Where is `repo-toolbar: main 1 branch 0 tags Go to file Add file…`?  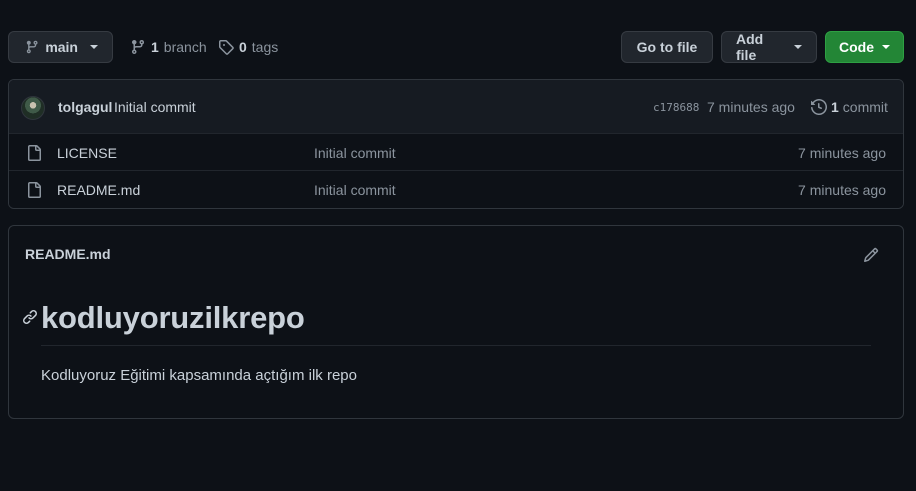 repo-toolbar: main 1 branch 0 tags Go to file Add file… is located at coordinates (456, 47).